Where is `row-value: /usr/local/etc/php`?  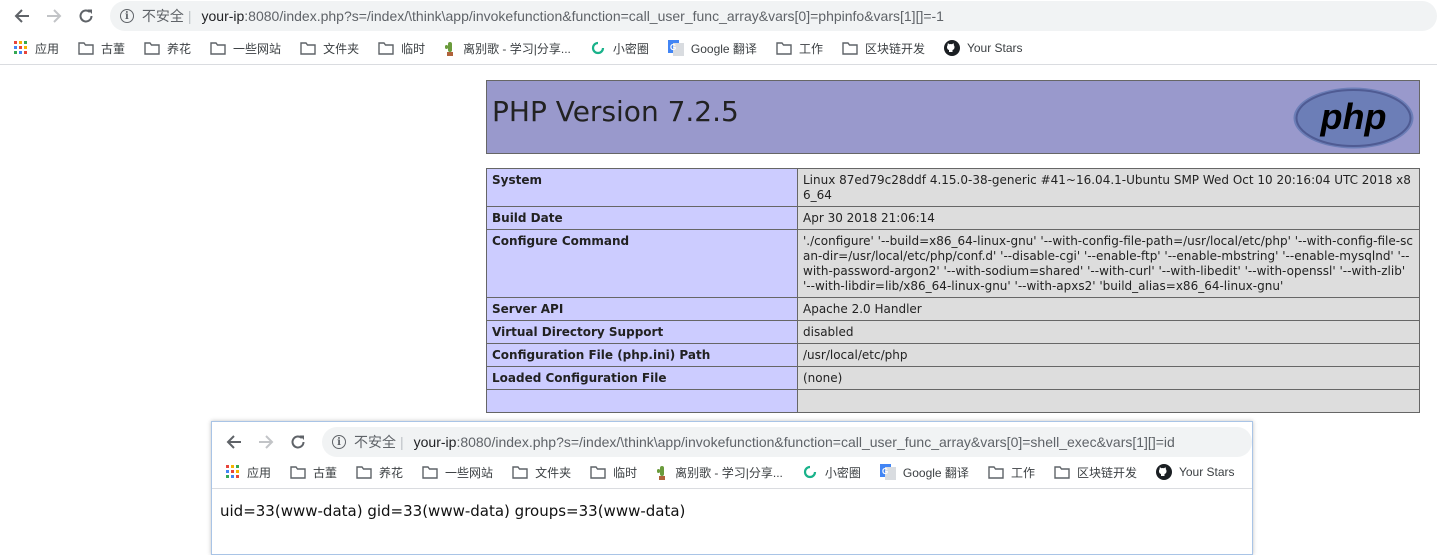 row-value: /usr/local/etc/php is located at coordinates (1108, 355).